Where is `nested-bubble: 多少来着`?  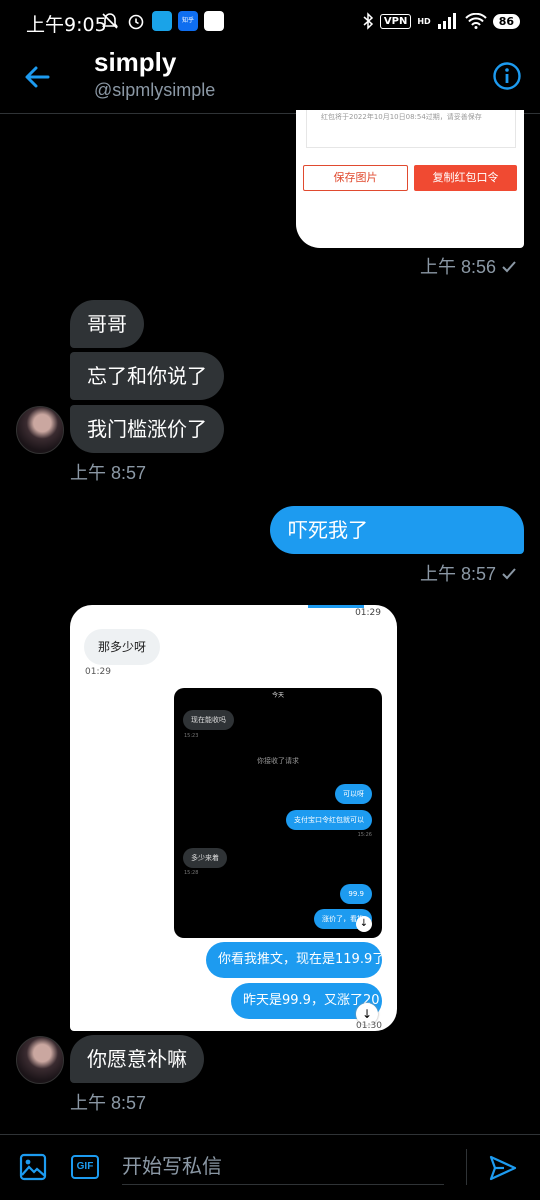
nested-bubble: 多少来着 is located at coordinates (205, 858).